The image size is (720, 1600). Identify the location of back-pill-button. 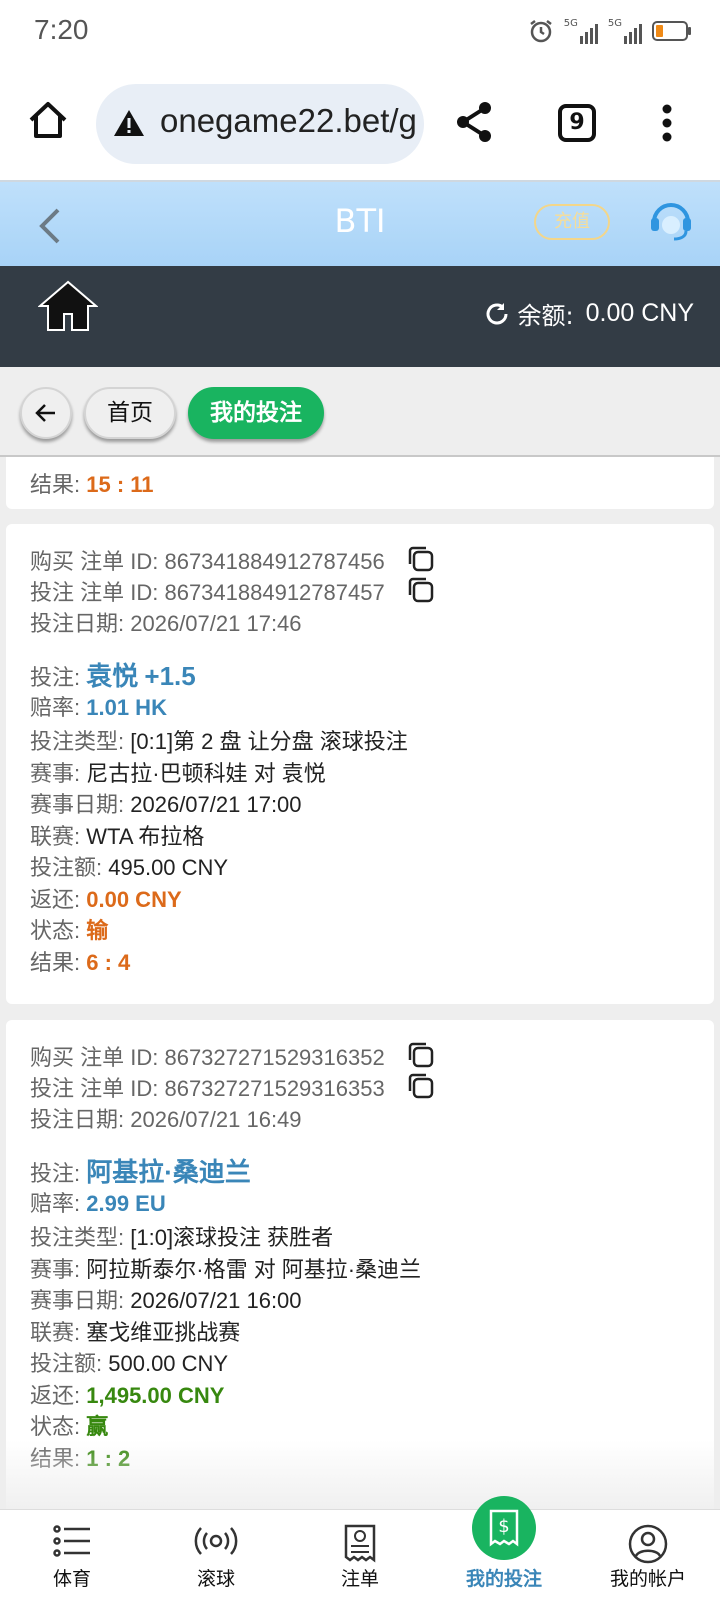
(46, 413).